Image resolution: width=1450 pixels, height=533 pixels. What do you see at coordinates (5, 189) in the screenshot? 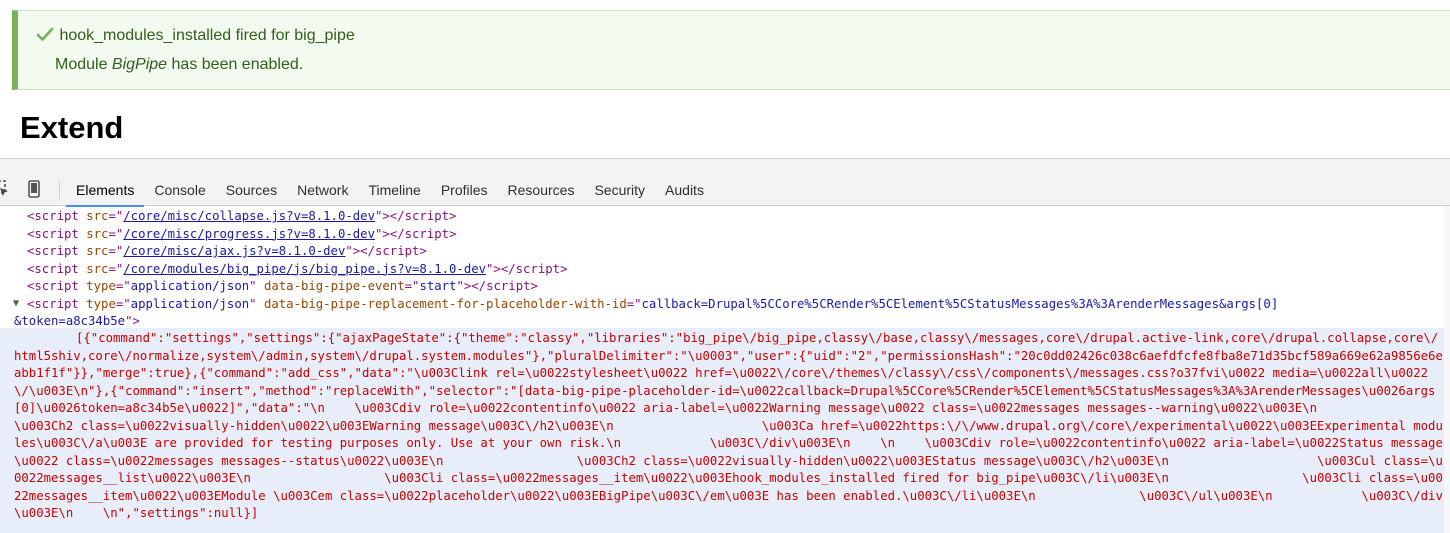
I see `inspect-element-icon` at bounding box center [5, 189].